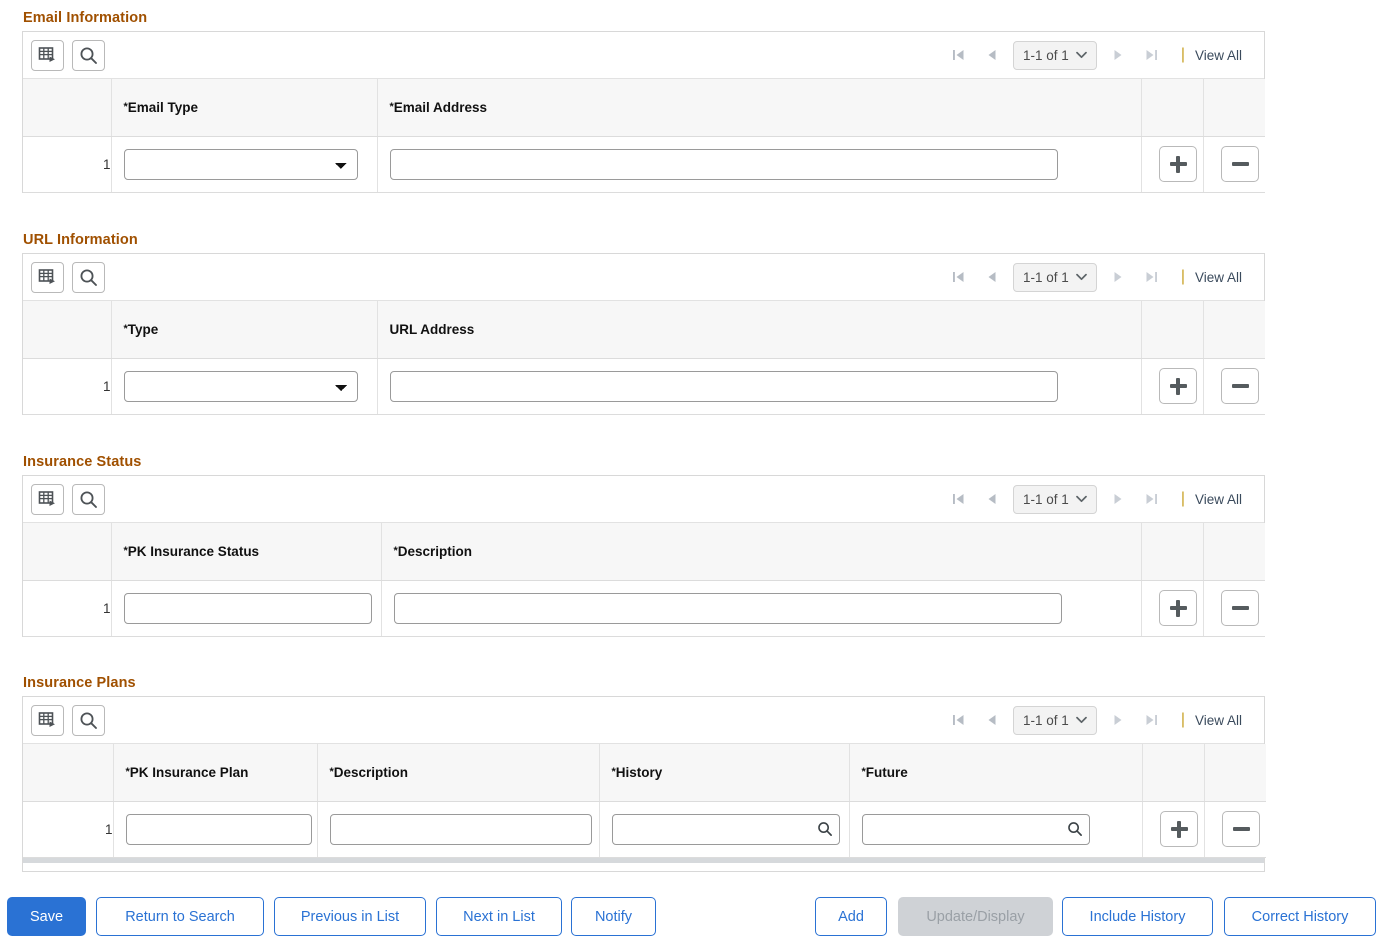 Image resolution: width=1397 pixels, height=943 pixels. I want to click on cell-delete-row, so click(1235, 829).